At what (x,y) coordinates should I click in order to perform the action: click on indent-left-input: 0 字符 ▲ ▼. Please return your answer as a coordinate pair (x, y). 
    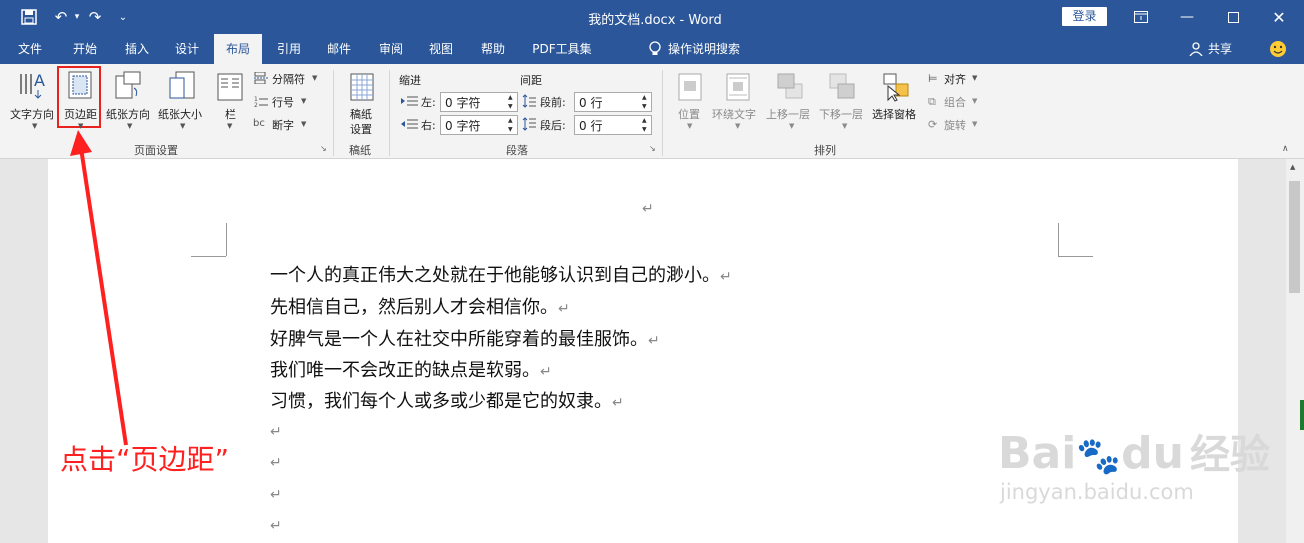
    Looking at the image, I should click on (479, 102).